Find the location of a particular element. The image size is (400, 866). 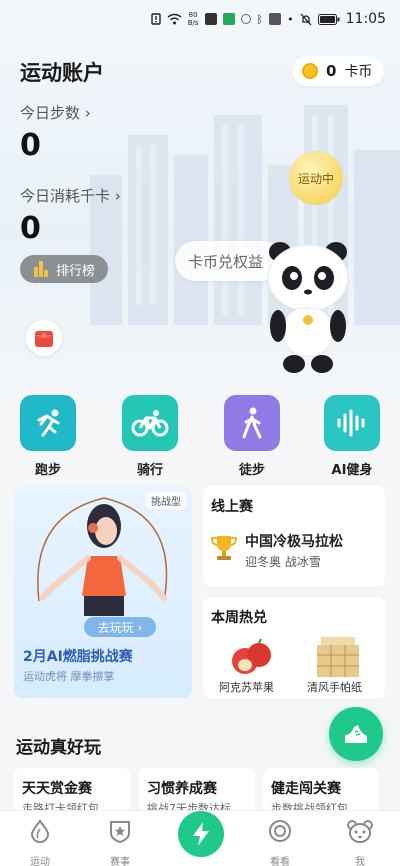

shoe-floating-button is located at coordinates (356, 734).